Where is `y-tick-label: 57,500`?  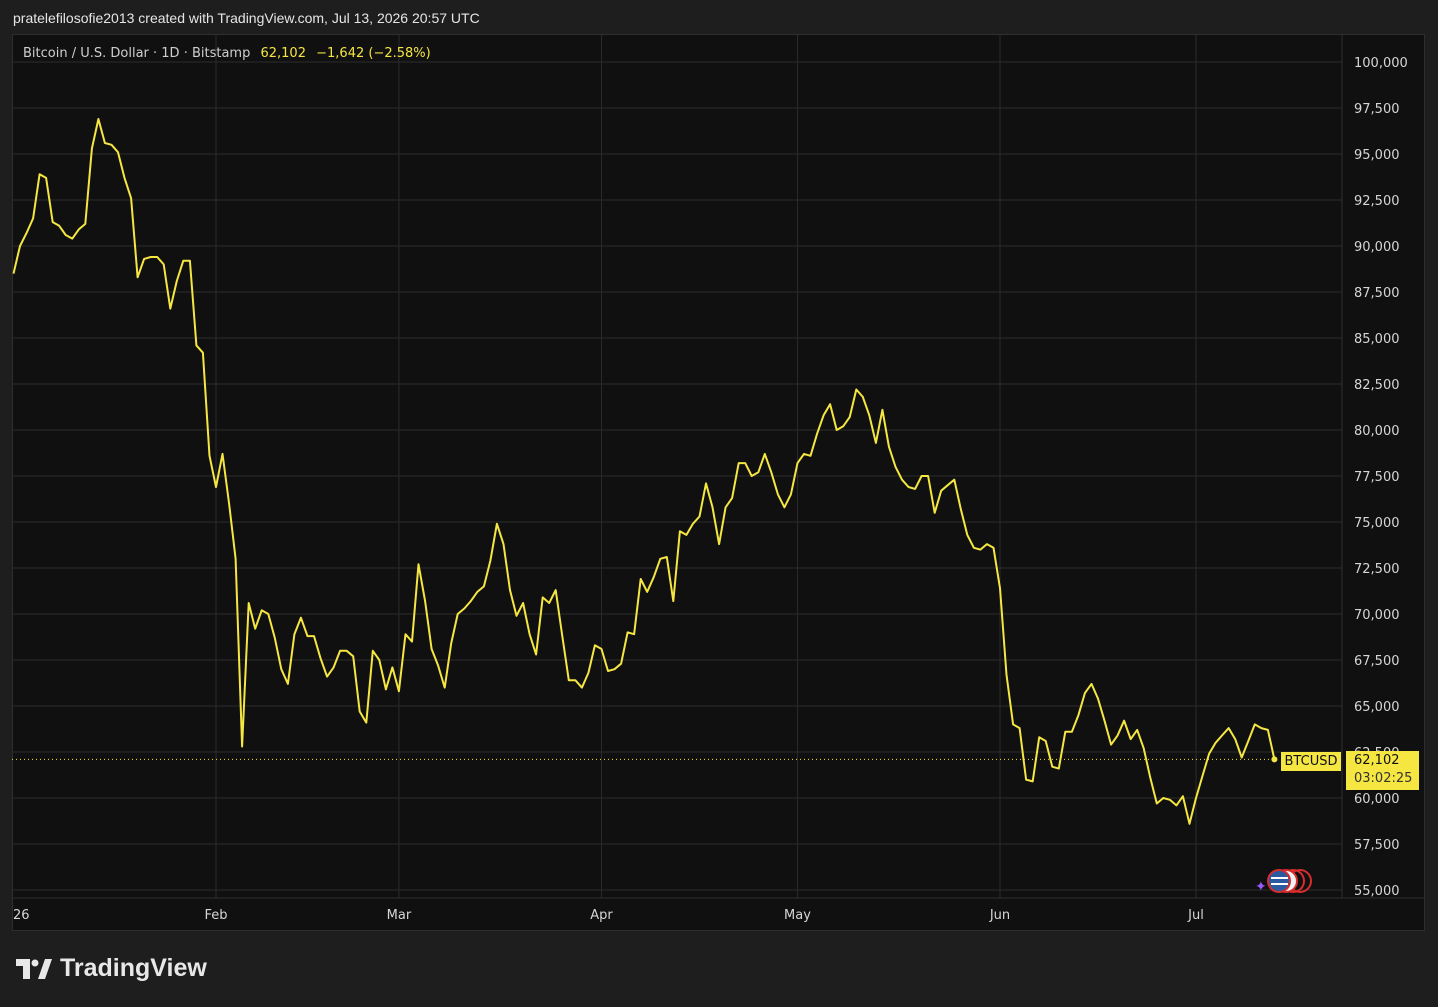 y-tick-label: 57,500 is located at coordinates (1377, 845).